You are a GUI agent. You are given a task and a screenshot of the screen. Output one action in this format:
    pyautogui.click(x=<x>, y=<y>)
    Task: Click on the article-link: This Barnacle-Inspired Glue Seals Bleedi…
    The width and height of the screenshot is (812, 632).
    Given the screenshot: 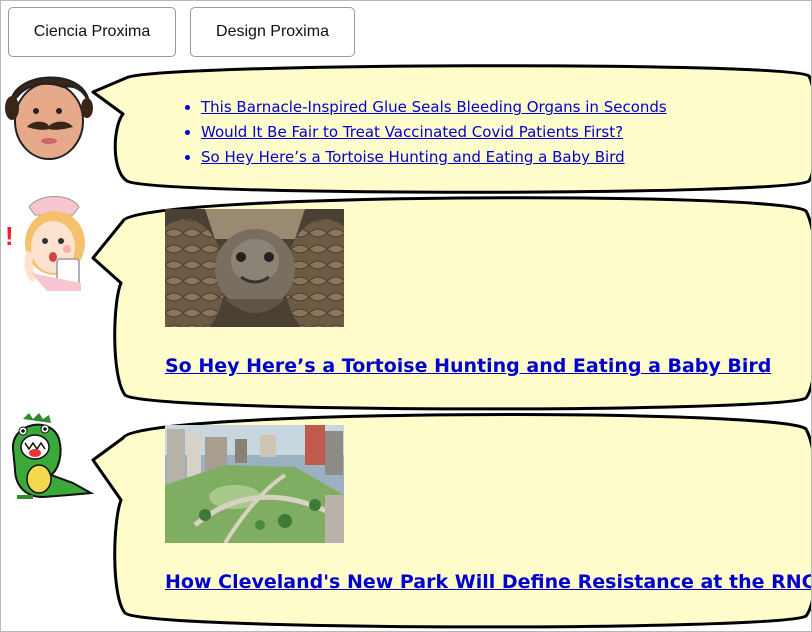 What is the action you would take?
    pyautogui.click(x=434, y=107)
    